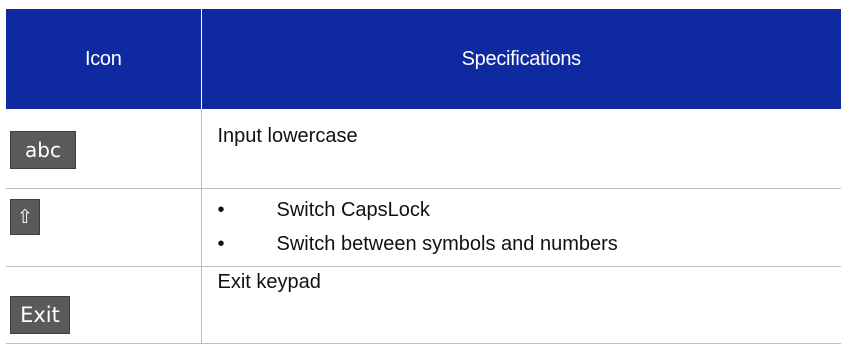 The height and width of the screenshot is (349, 846). What do you see at coordinates (104, 149) in the screenshot?
I see `icon-cell: abc` at bounding box center [104, 149].